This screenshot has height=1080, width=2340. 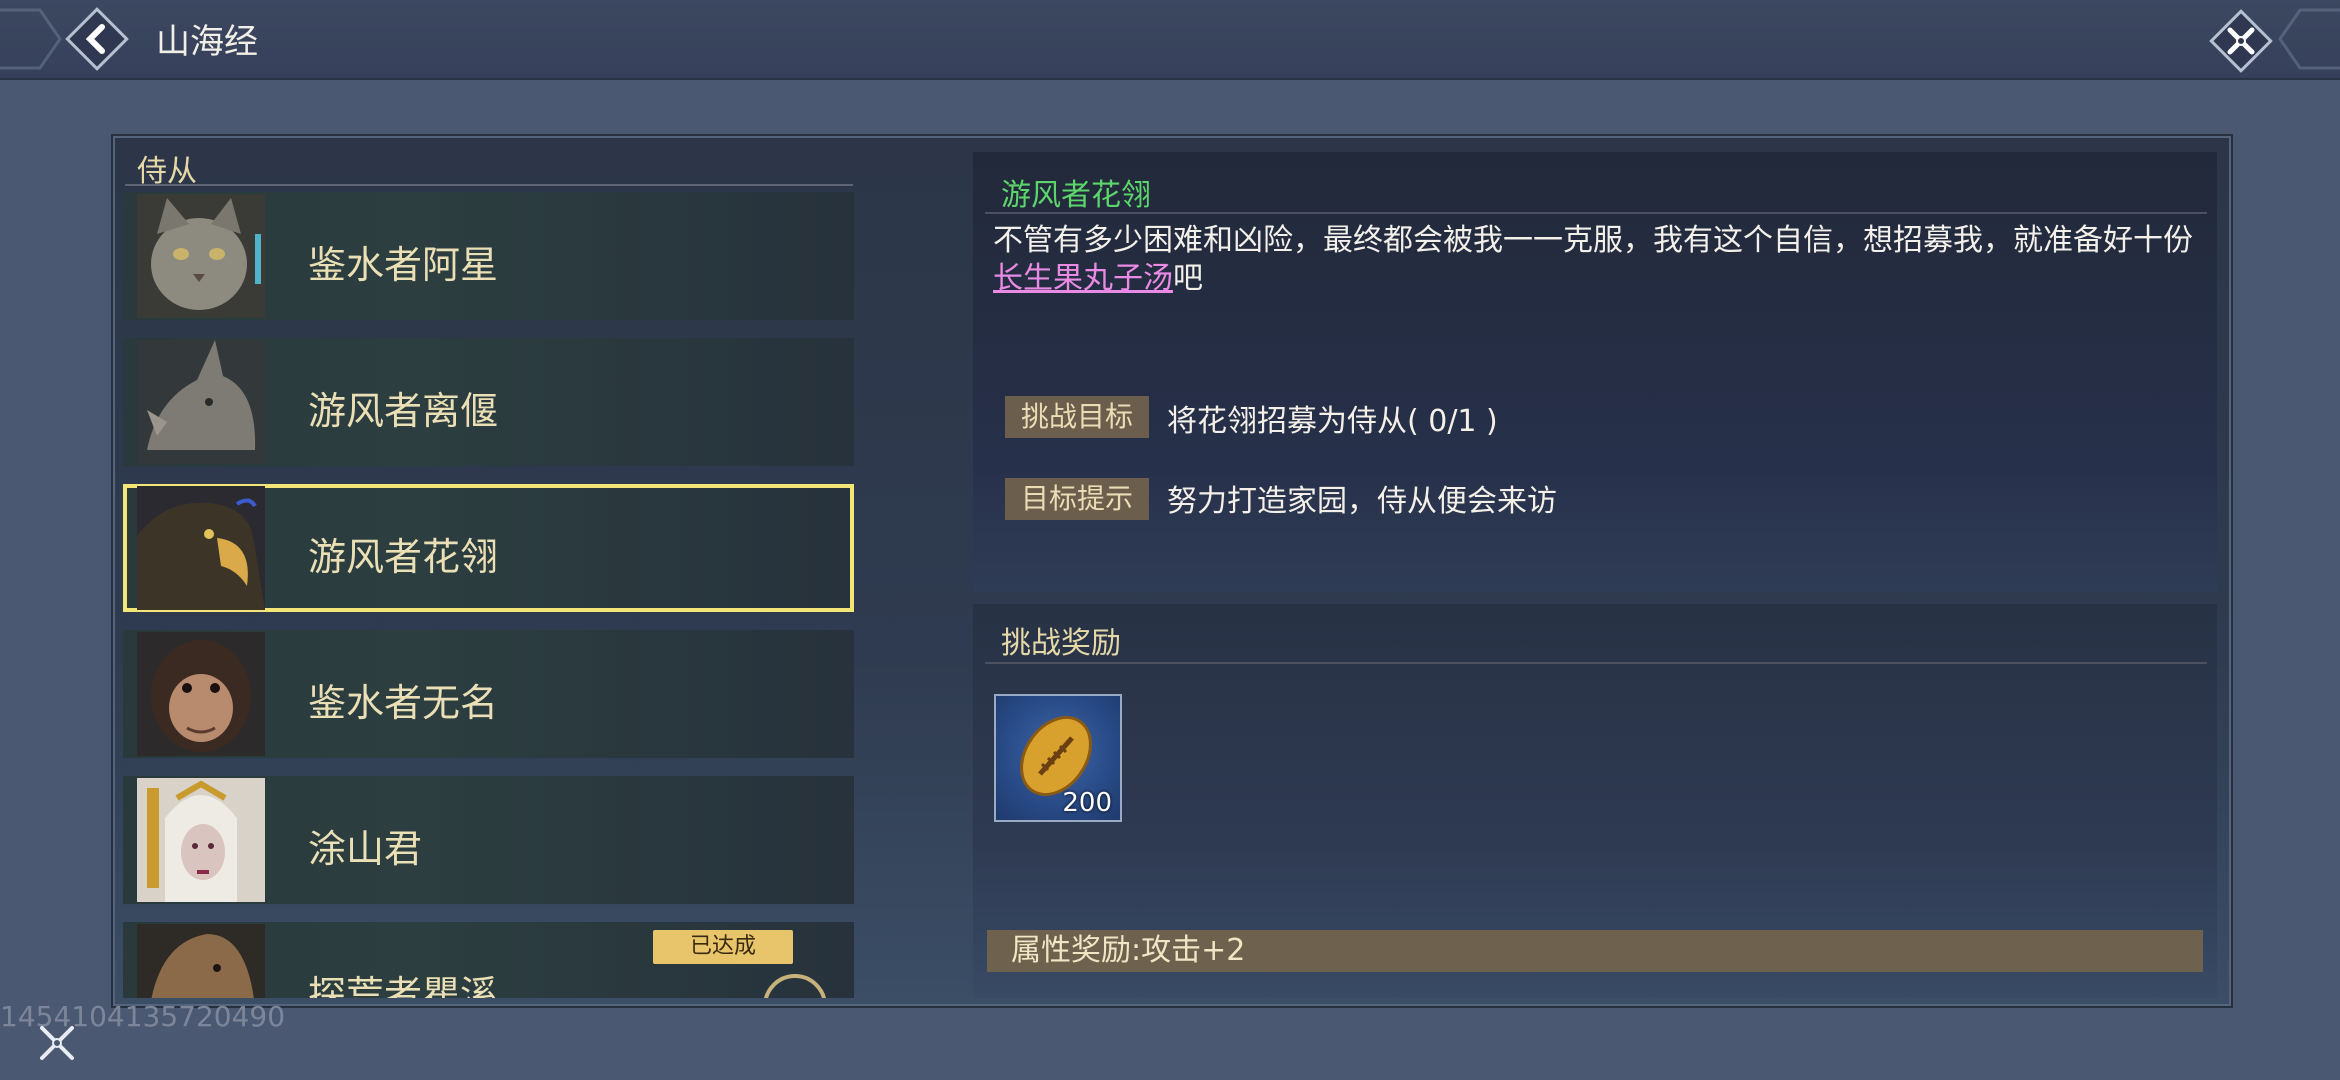 I want to click on description-text: 不管有多少困难和凶险，最终都会被我一一克服，我有这个自信，想招募我，就准备好十份, so click(x=1593, y=240).